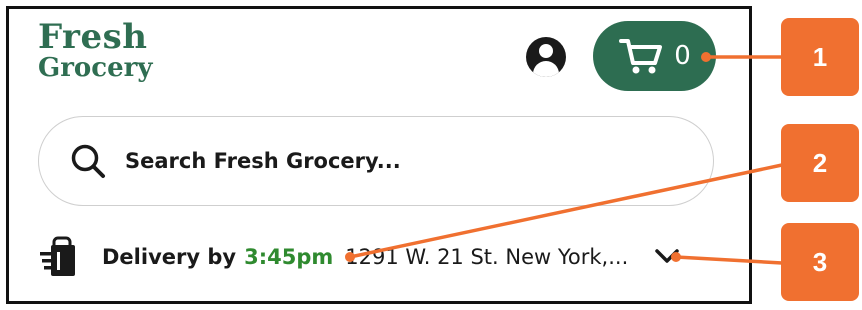 The height and width of the screenshot is (310, 862). I want to click on callout-badge-1: 1, so click(820, 57).